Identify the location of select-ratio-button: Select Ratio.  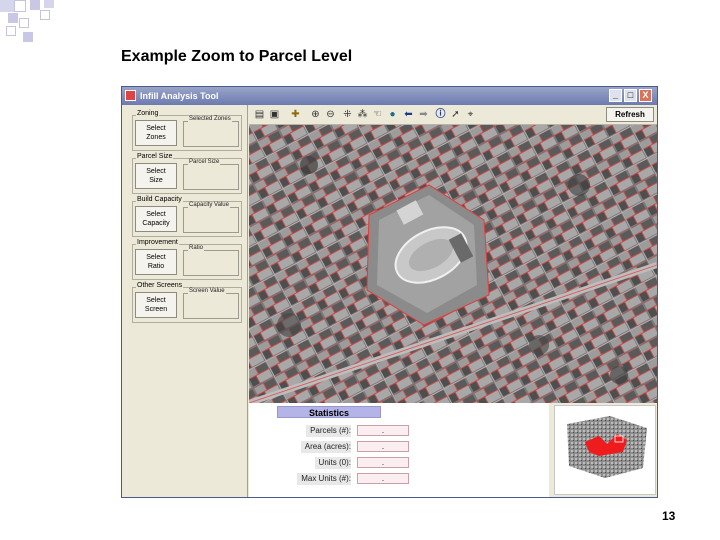
(156, 262).